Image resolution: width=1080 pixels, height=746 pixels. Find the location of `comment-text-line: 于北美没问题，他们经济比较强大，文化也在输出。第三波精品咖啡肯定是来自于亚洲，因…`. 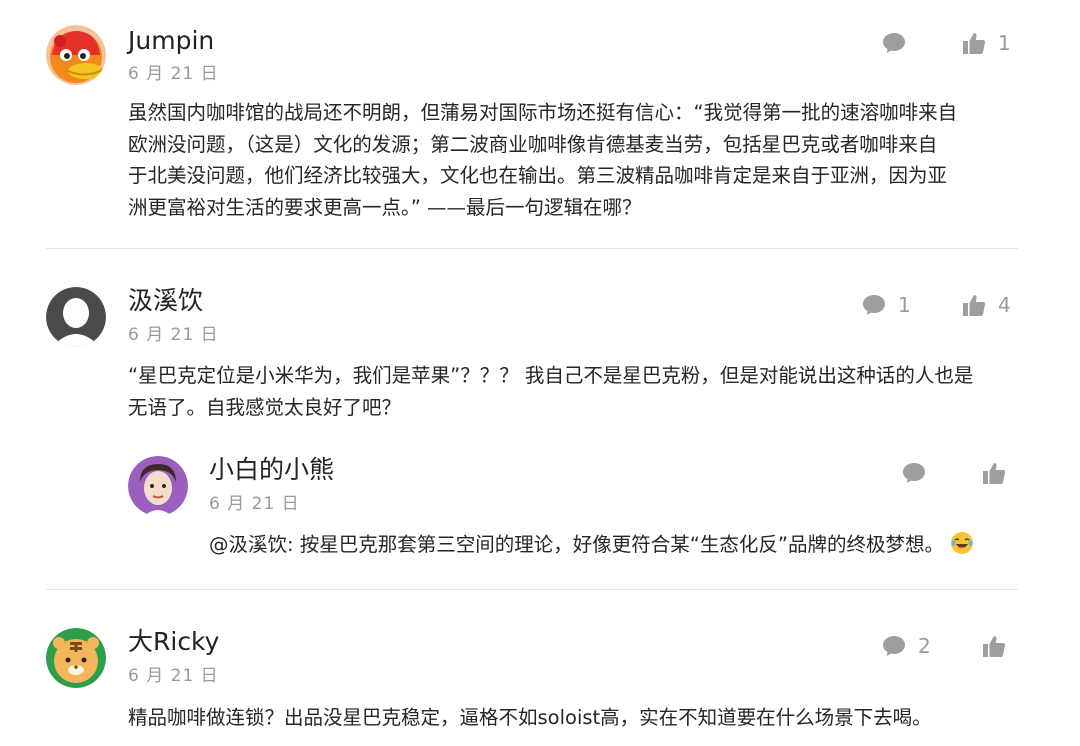

comment-text-line: 于北美没问题，他们经济比较强大，文化也在输出。第三波精品咖啡肯定是来自于亚洲，因… is located at coordinates (538, 175).